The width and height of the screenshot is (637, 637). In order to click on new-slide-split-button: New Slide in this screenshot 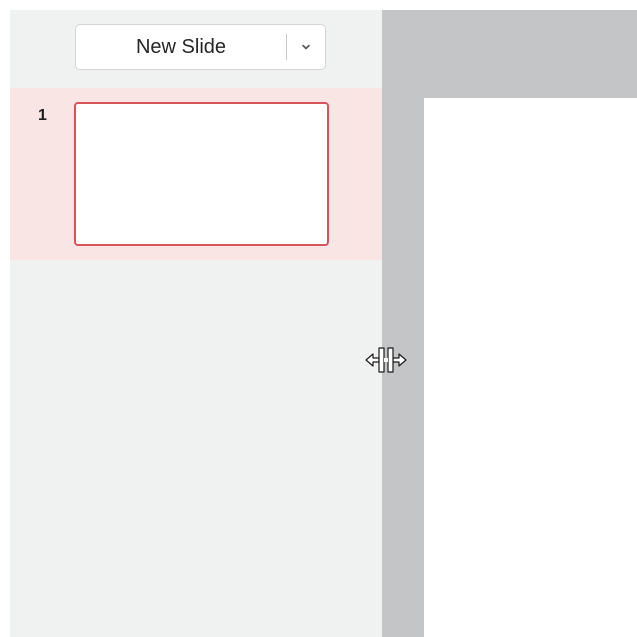, I will do `click(200, 47)`.